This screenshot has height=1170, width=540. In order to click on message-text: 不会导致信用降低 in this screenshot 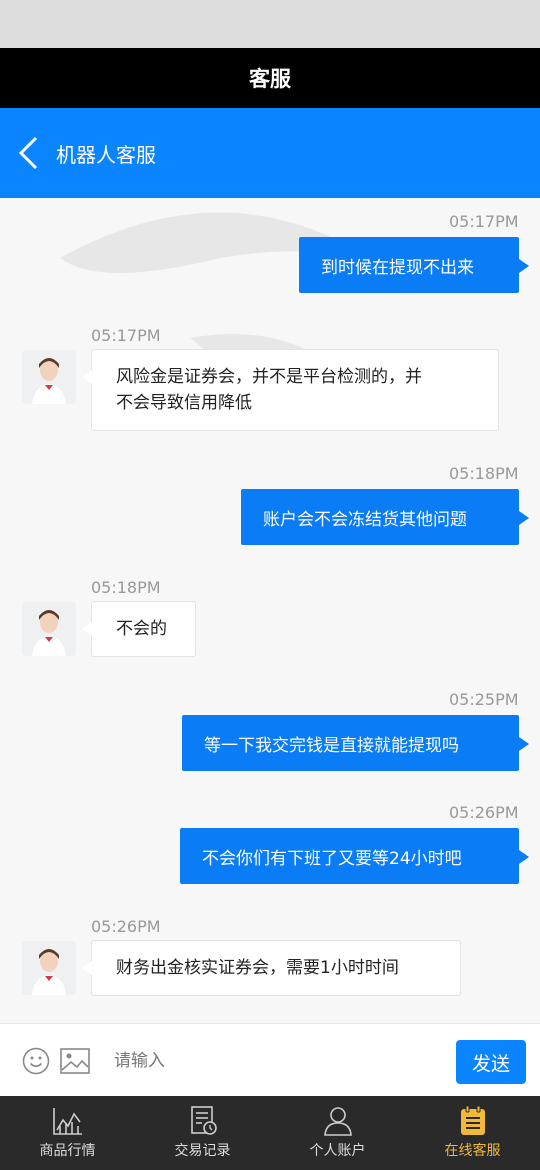, I will do `click(184, 403)`.